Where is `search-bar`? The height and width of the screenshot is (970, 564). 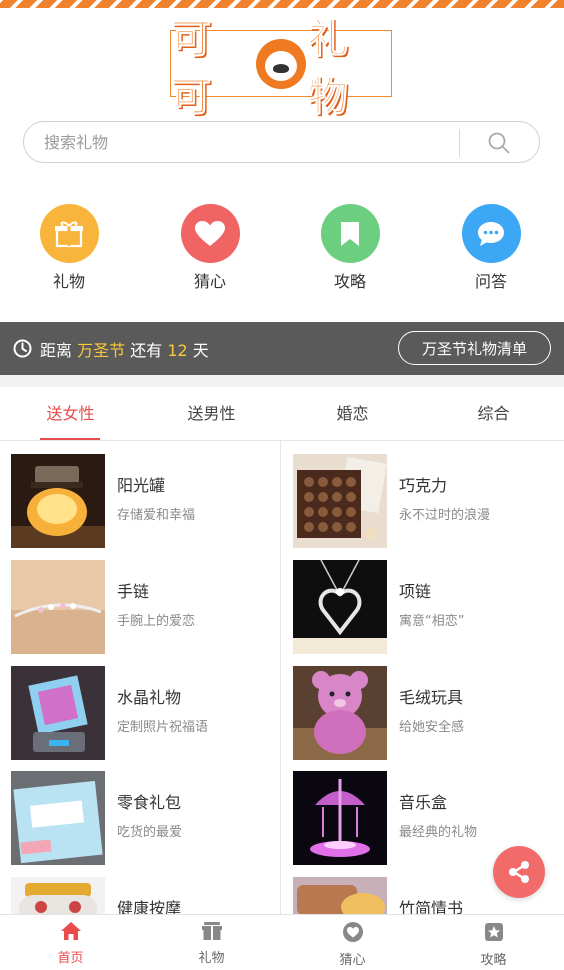
search-bar is located at coordinates (281, 142).